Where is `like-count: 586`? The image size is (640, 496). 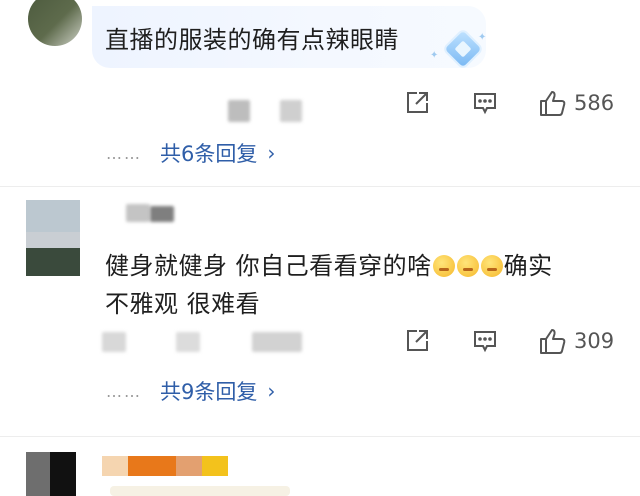 like-count: 586 is located at coordinates (594, 103).